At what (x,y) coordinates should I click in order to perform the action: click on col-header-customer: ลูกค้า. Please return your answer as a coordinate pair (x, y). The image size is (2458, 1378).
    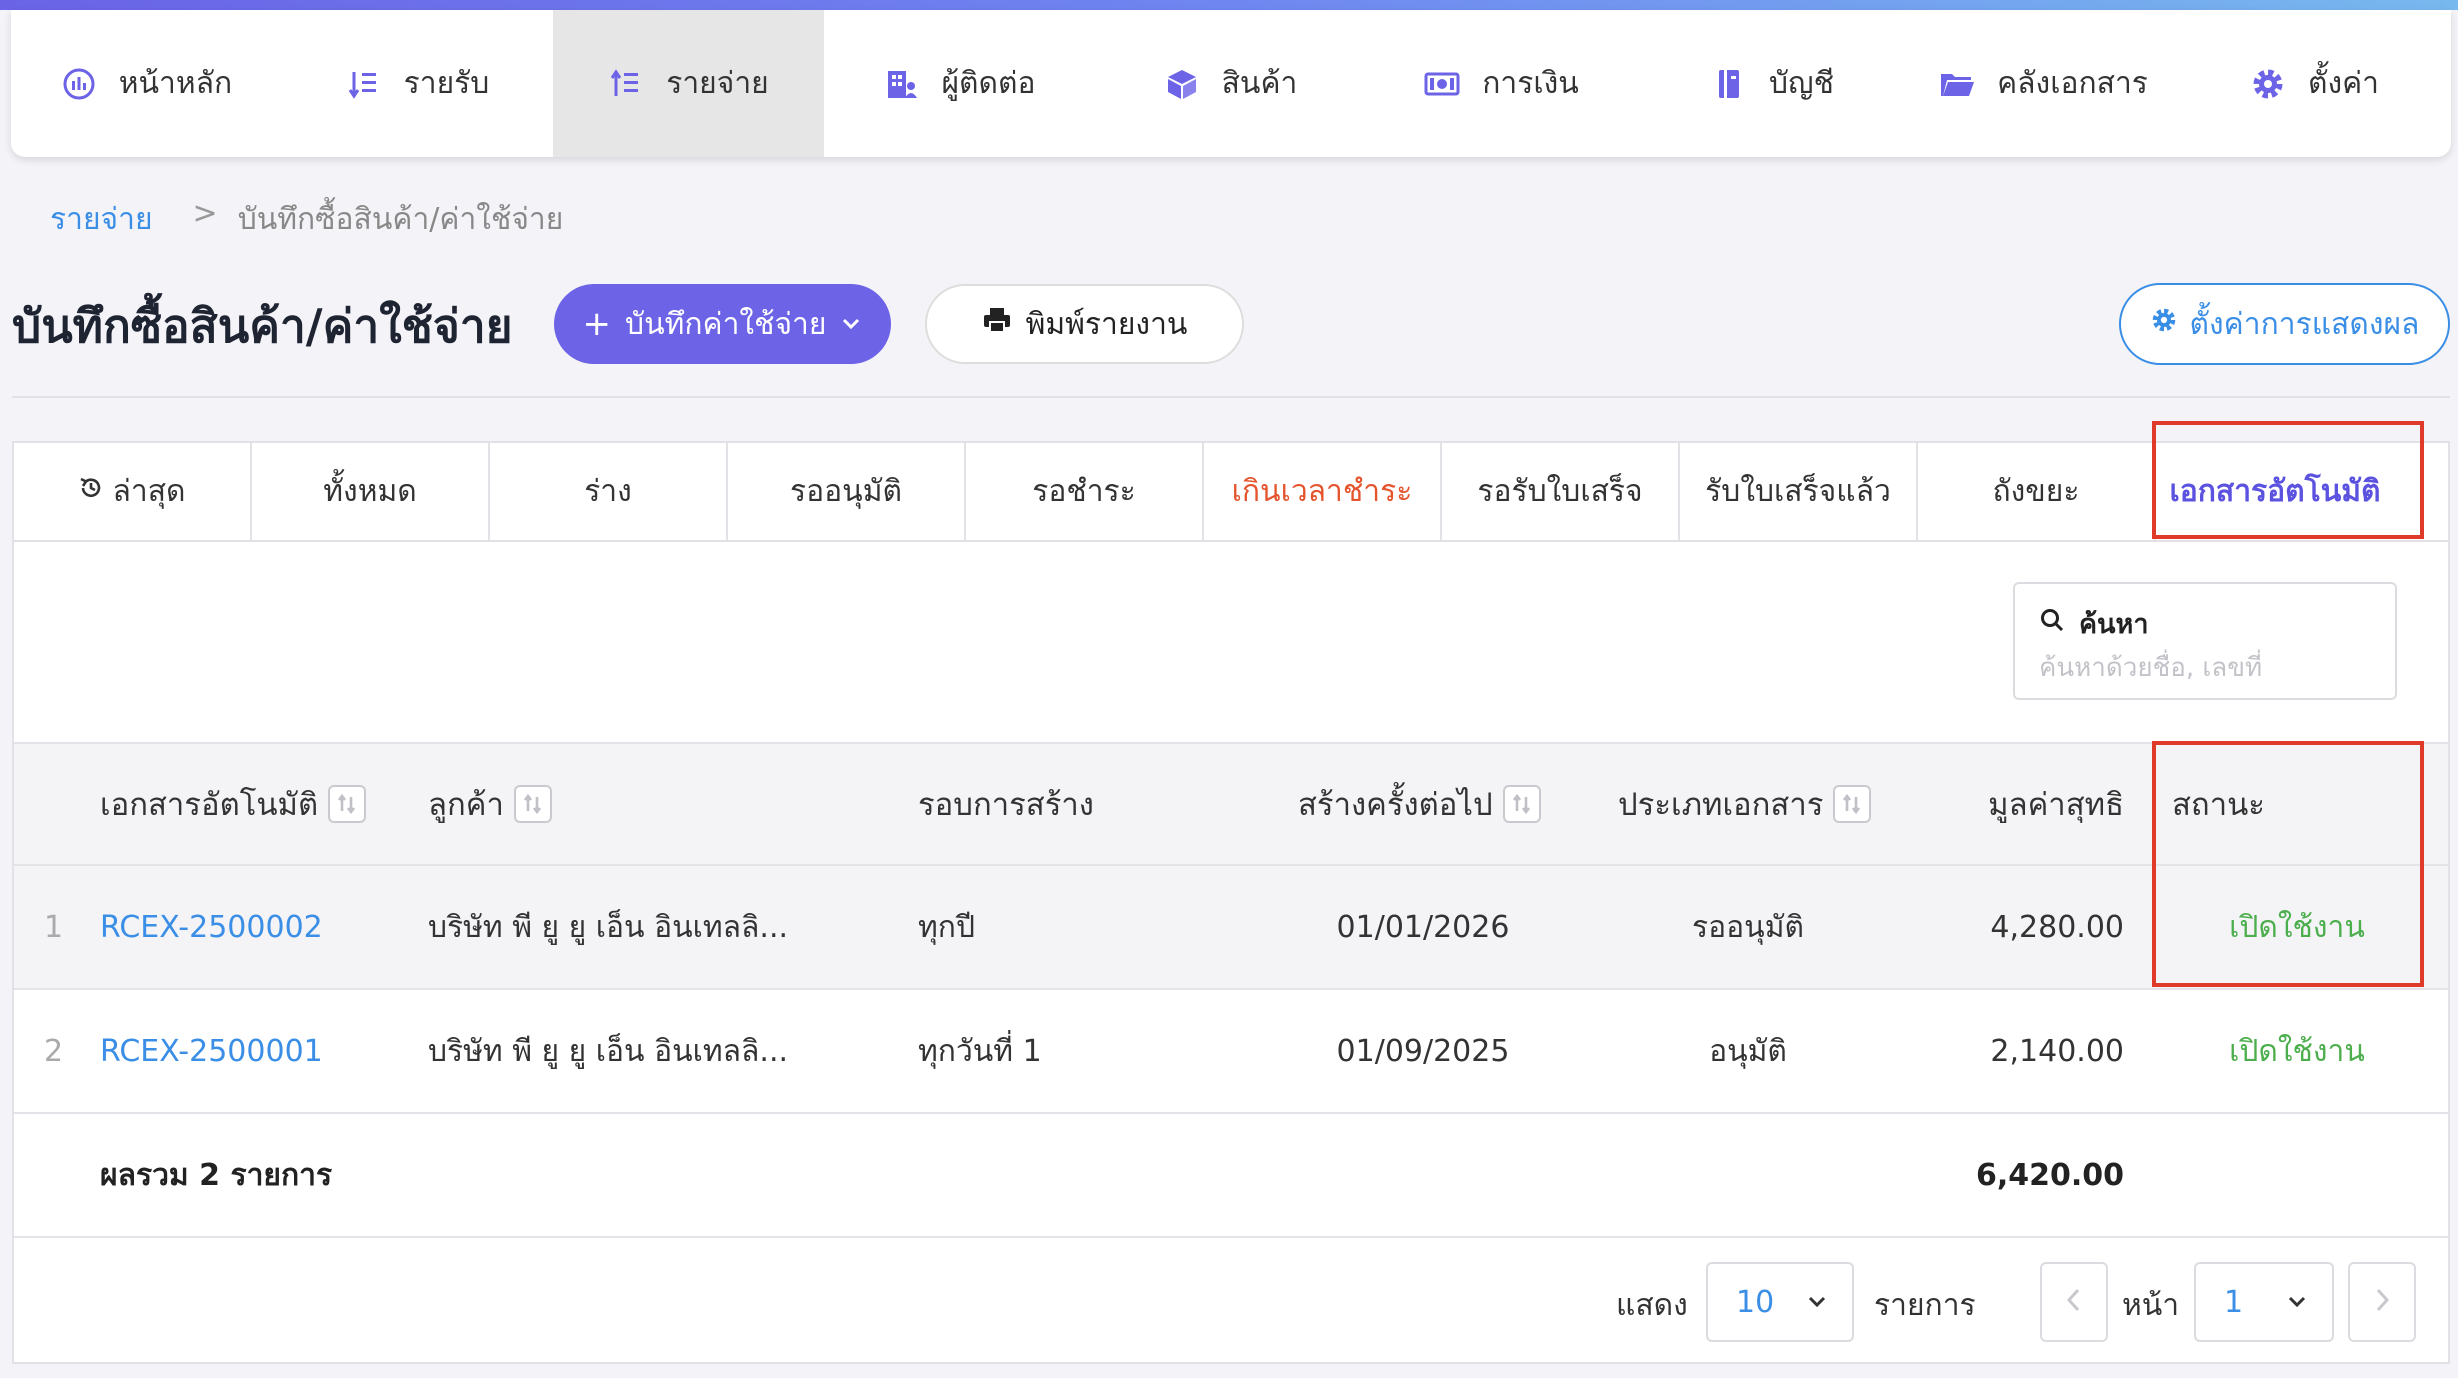
    Looking at the image, I should click on (490, 804).